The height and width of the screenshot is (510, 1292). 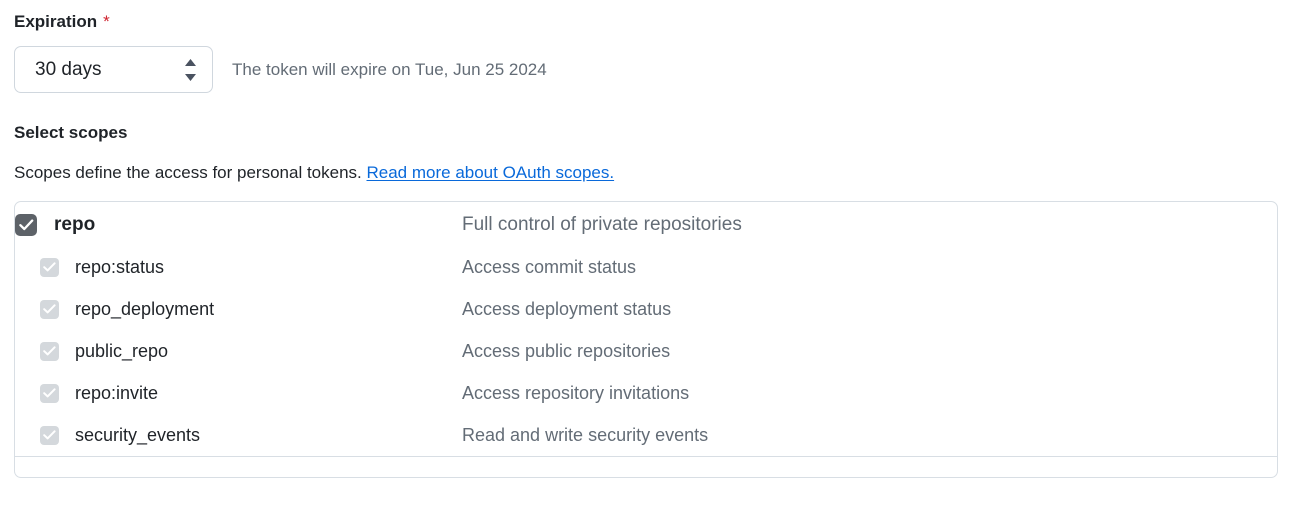 What do you see at coordinates (238, 351) in the screenshot?
I see `scope-name-cell: public_repo` at bounding box center [238, 351].